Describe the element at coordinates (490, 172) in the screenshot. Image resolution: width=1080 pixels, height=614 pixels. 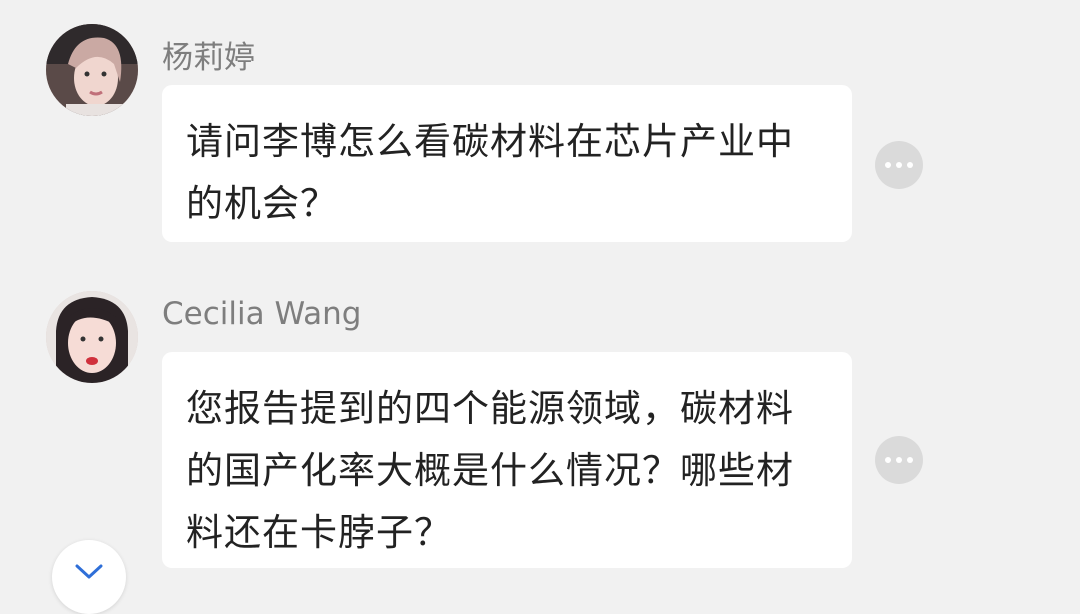
I see `message-text: 请问李博怎么看碳材料在芯片产业中的机会？` at that location.